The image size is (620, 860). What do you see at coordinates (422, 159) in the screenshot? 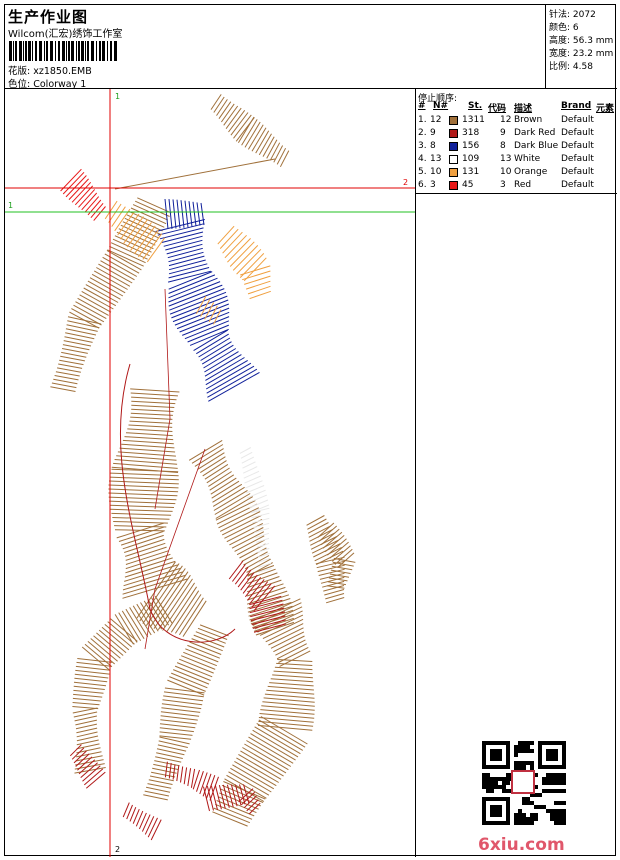
I see `row-index: 4.` at bounding box center [422, 159].